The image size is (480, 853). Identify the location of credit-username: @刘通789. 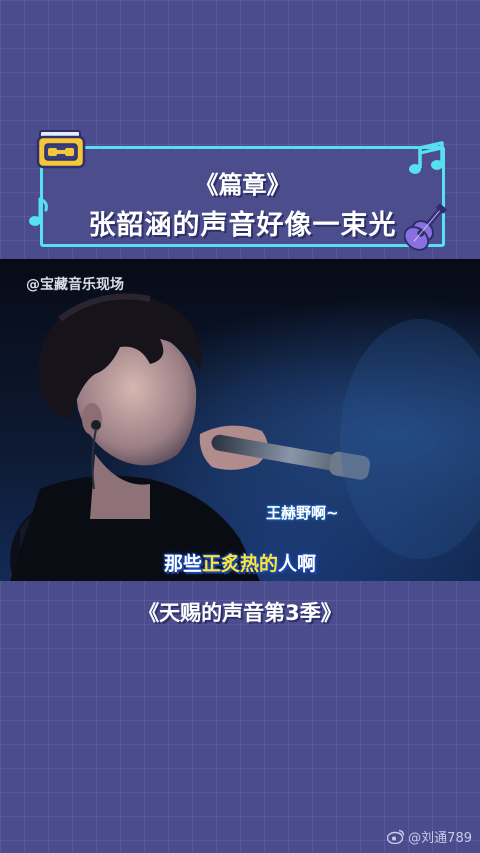
(440, 836).